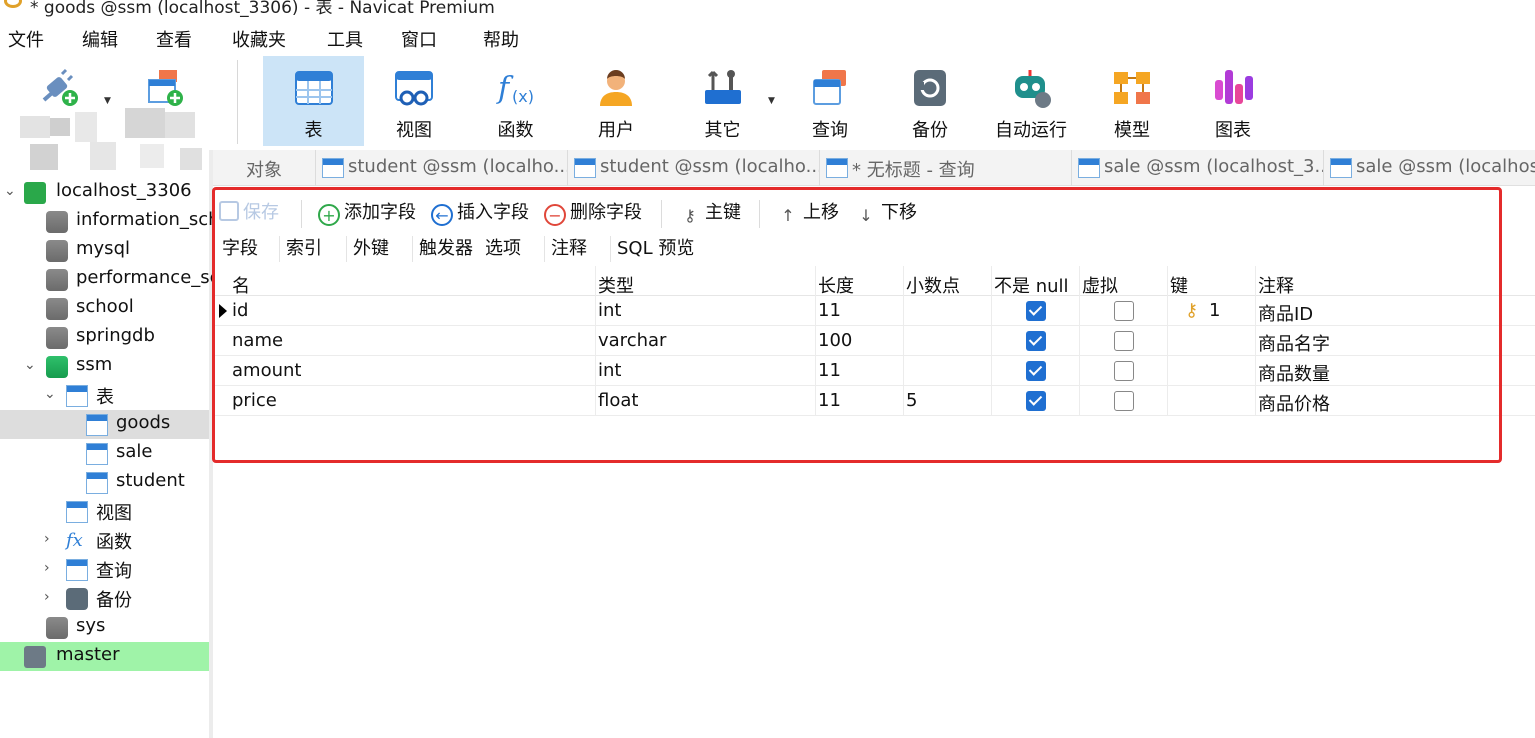  What do you see at coordinates (104, 511) in the screenshot?
I see `tree-ssm-views: 视图` at bounding box center [104, 511].